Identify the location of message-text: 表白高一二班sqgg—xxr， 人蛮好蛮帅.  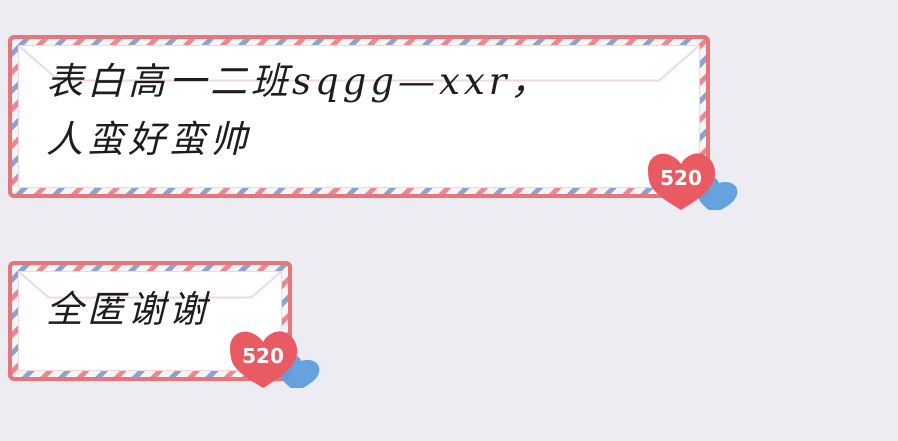
(299, 110).